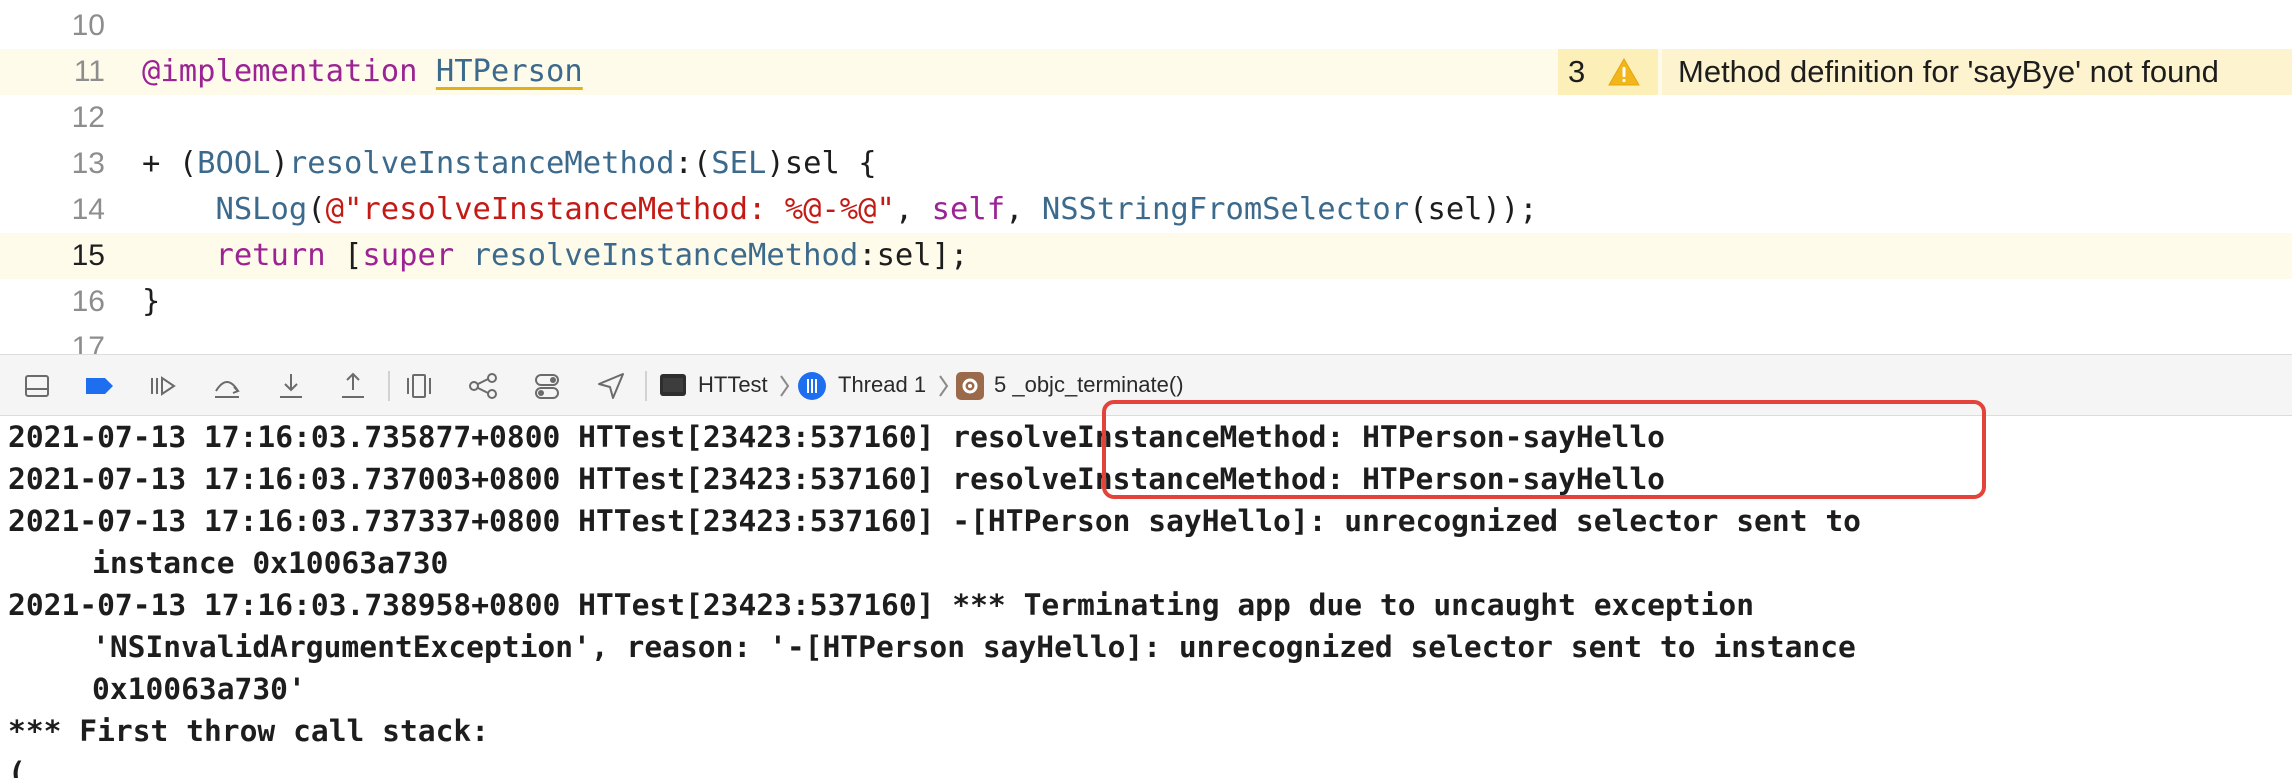  Describe the element at coordinates (88, 25) in the screenshot. I see `line-number: 10` at that location.